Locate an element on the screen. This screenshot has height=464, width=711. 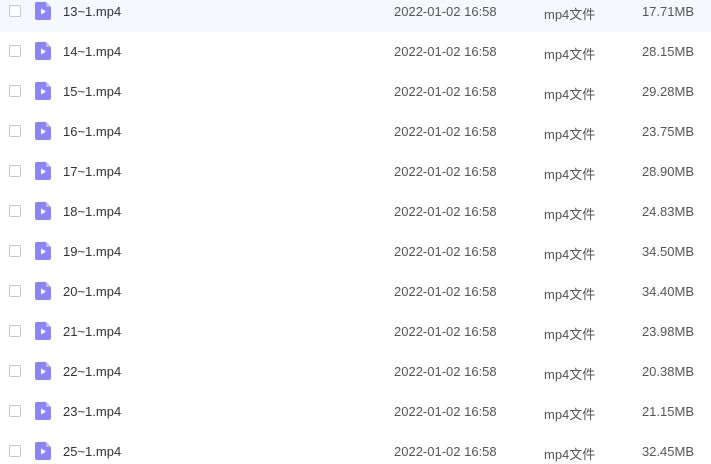
file-size: 23.75MB is located at coordinates (667, 131).